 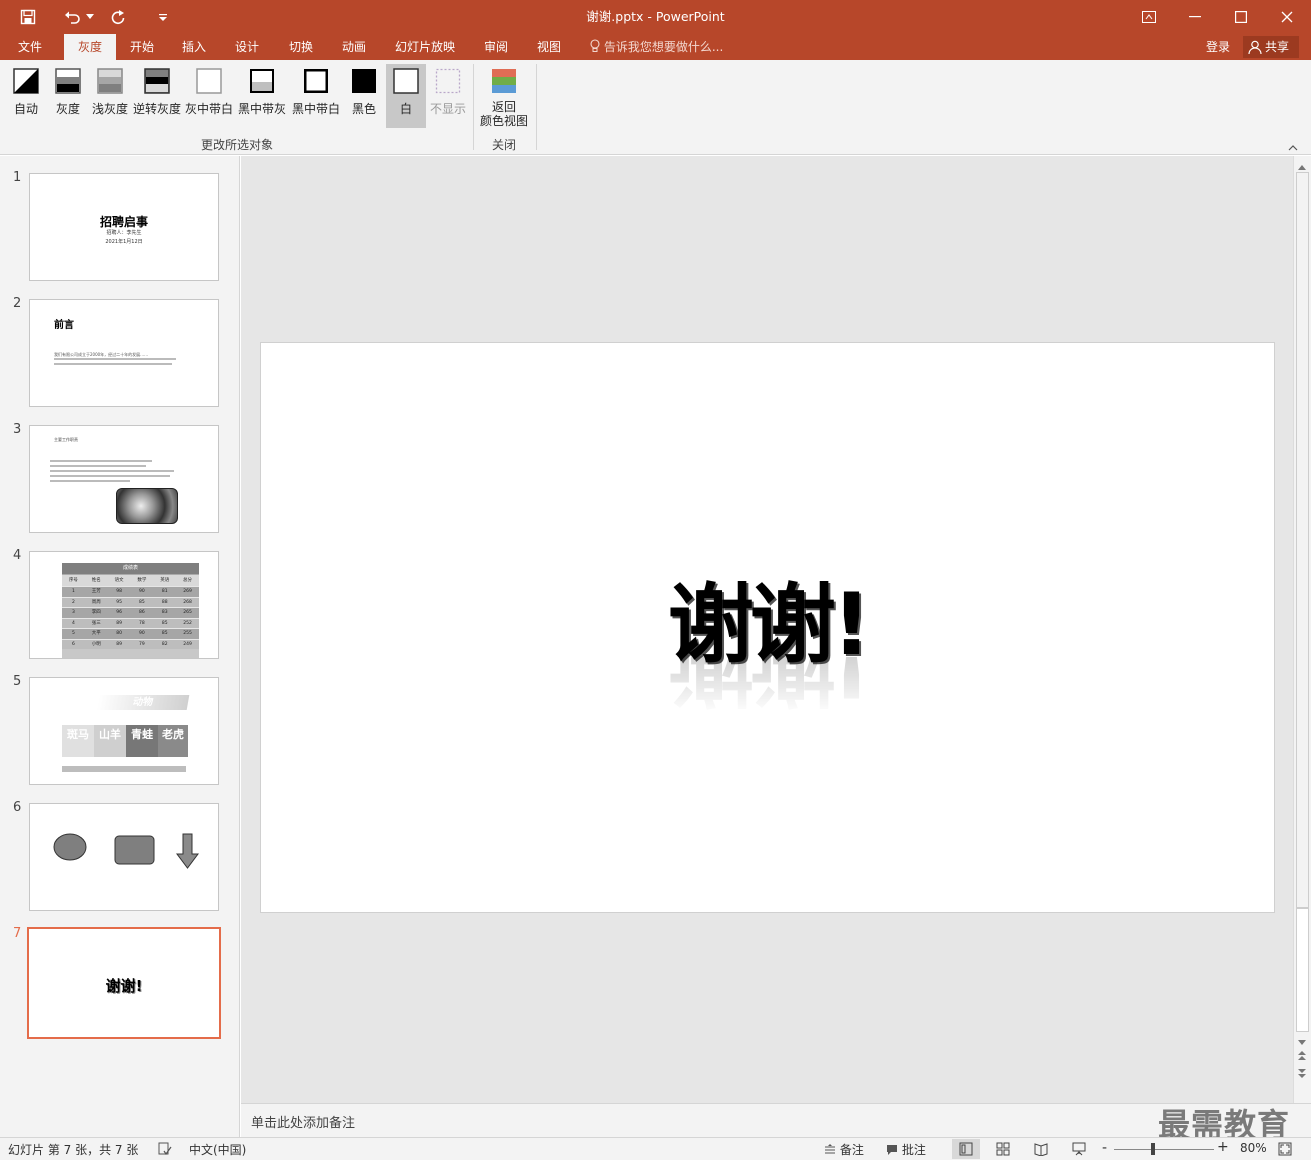 I want to click on notes-button: 备注, so click(x=844, y=1149).